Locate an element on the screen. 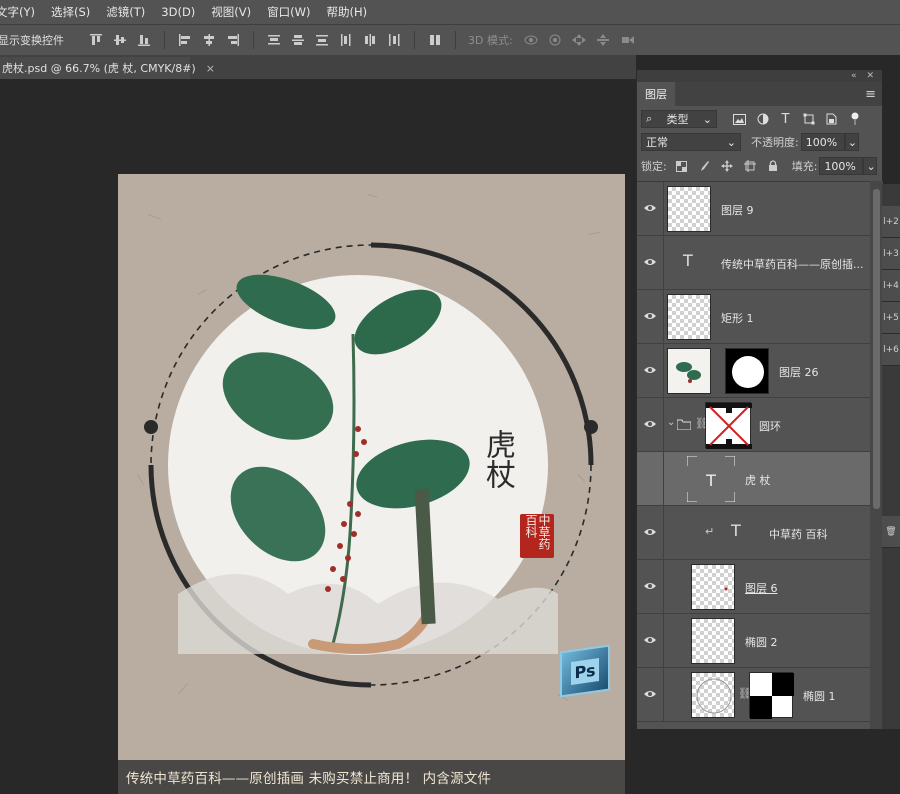 This screenshot has width=900, height=794. strip-item: l+4 is located at coordinates (891, 286).